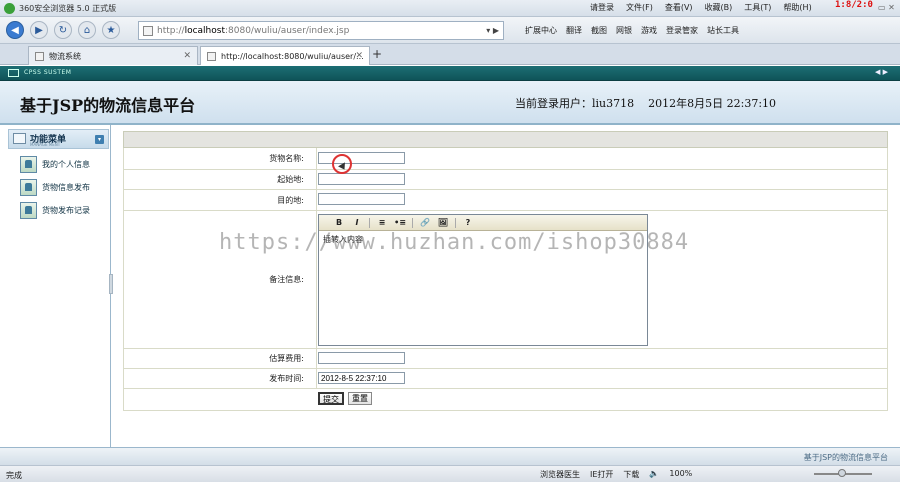 The height and width of the screenshot is (482, 900). I want to click on row-destination: 目的地:, so click(505, 200).